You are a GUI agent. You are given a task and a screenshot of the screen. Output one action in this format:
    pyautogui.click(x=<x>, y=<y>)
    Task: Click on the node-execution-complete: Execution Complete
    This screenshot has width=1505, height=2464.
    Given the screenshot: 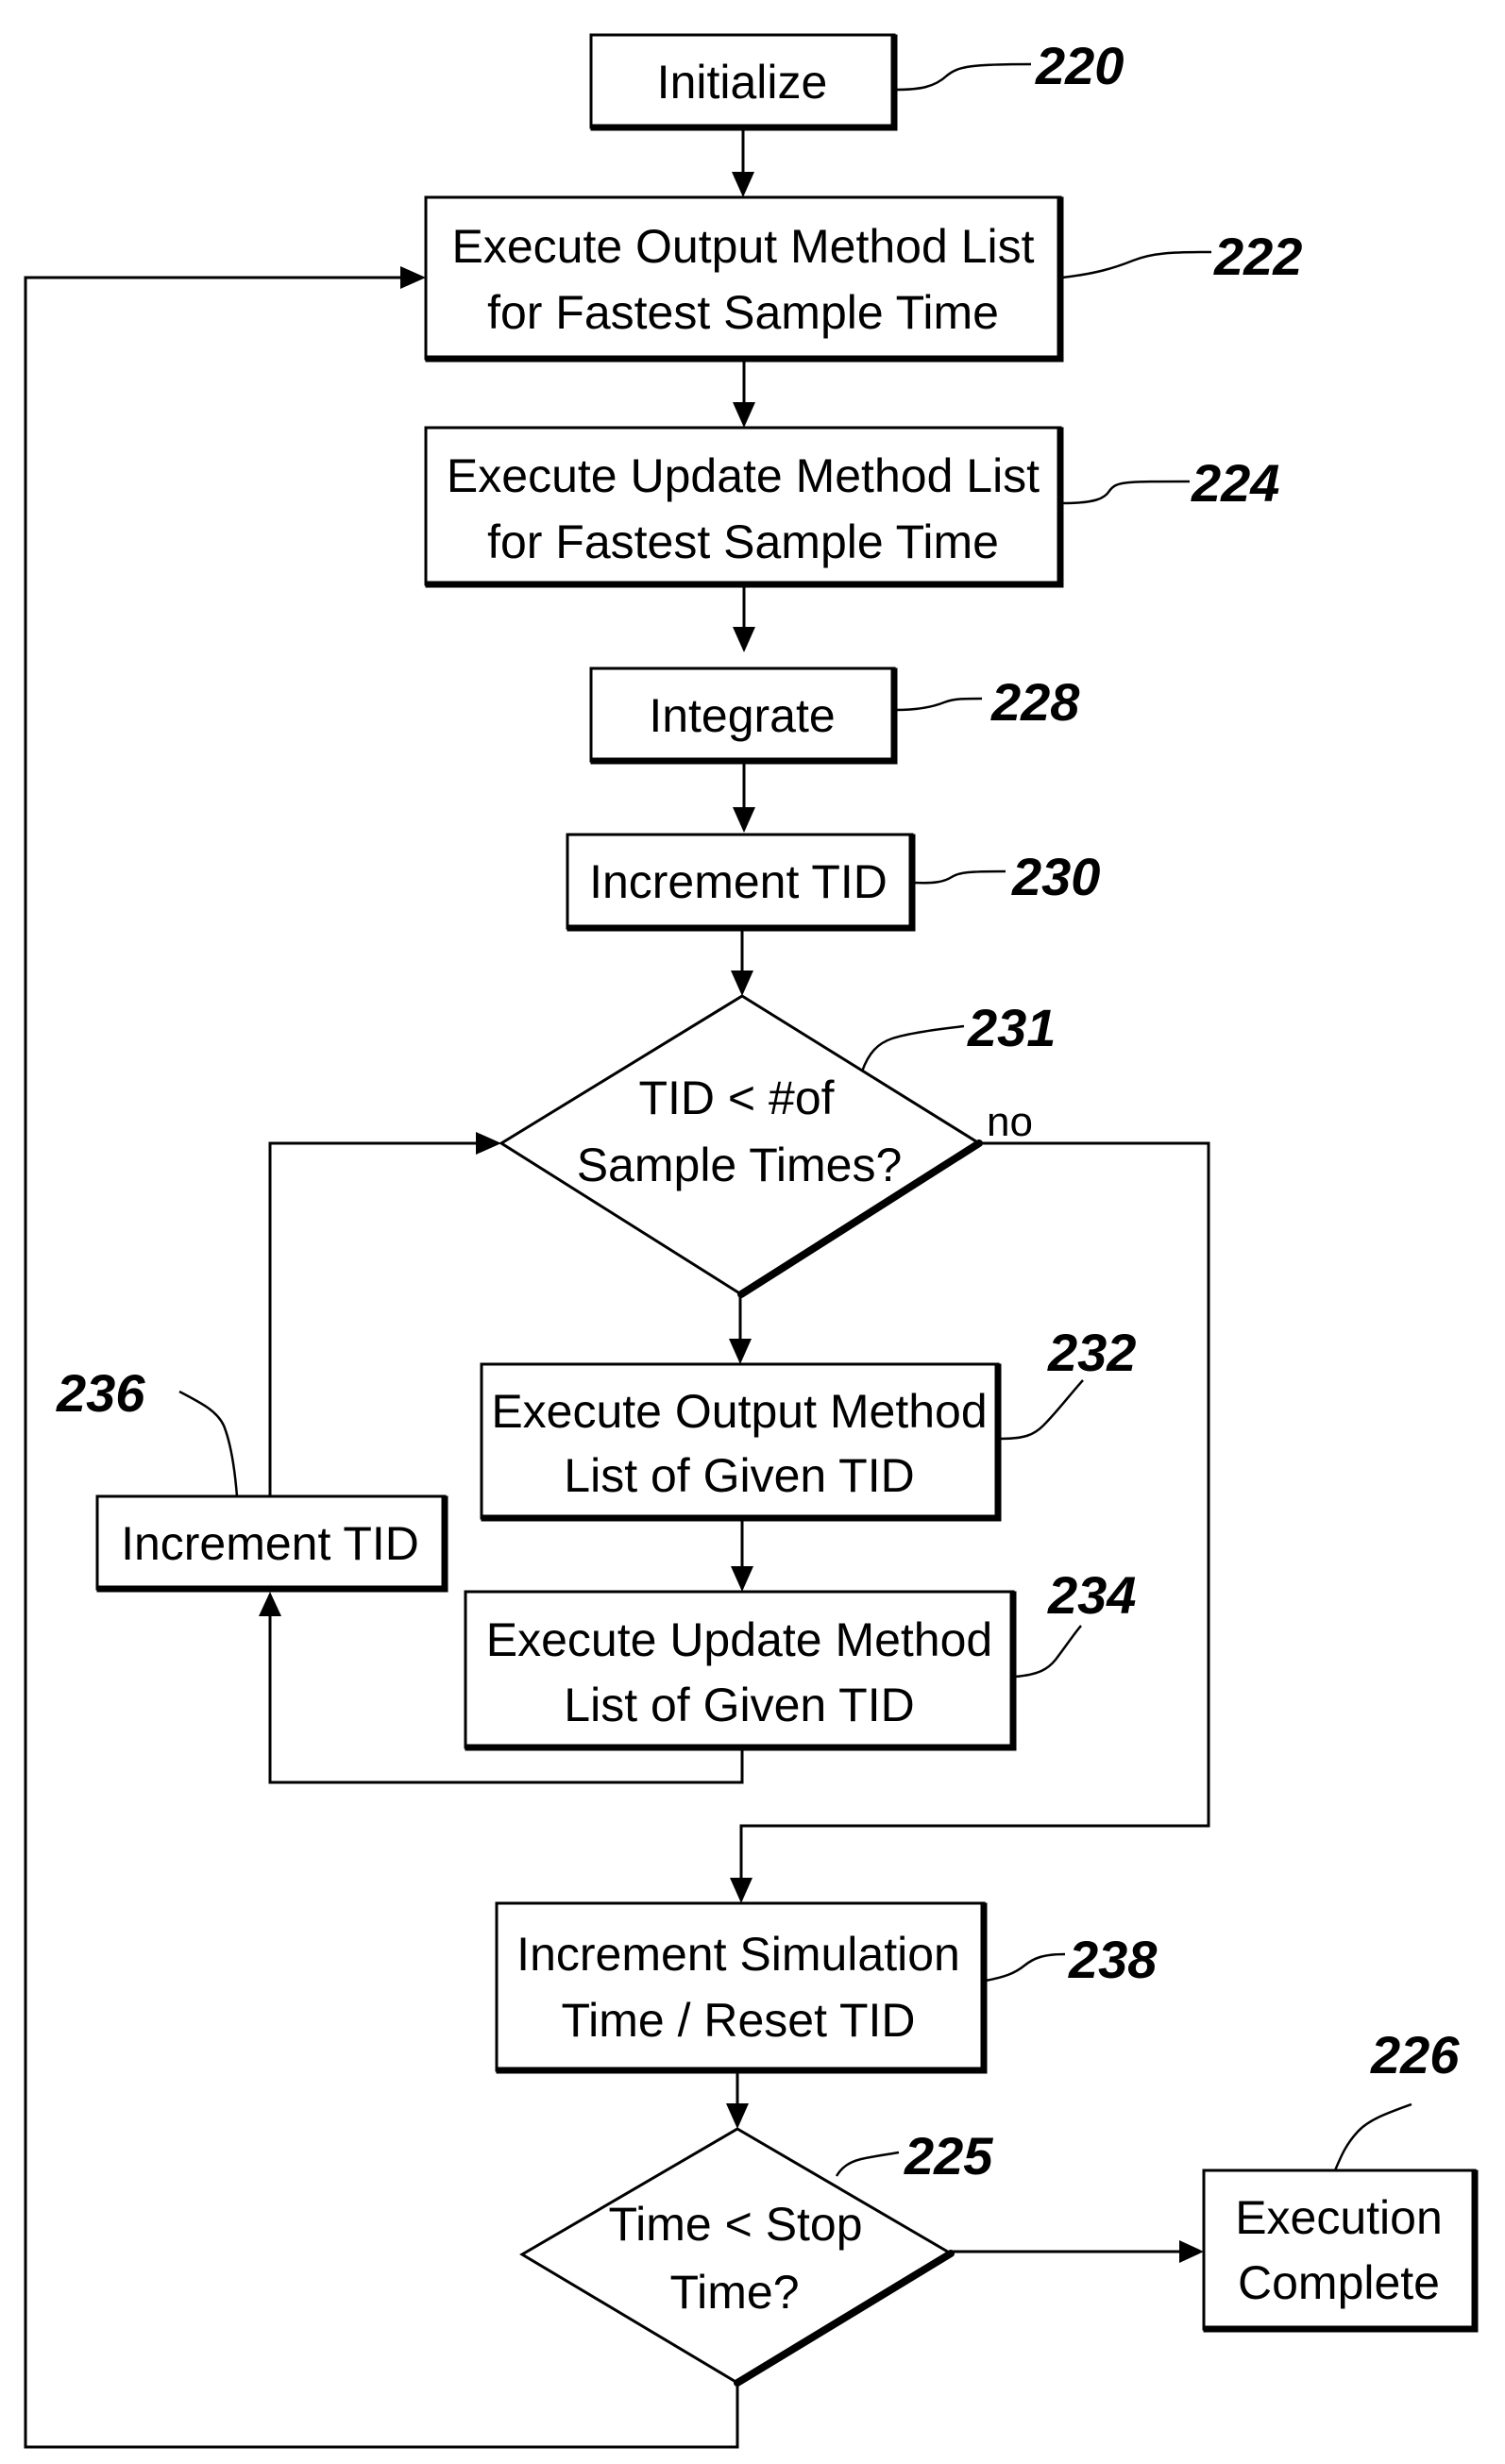 What is the action you would take?
    pyautogui.click(x=1340, y=2251)
    